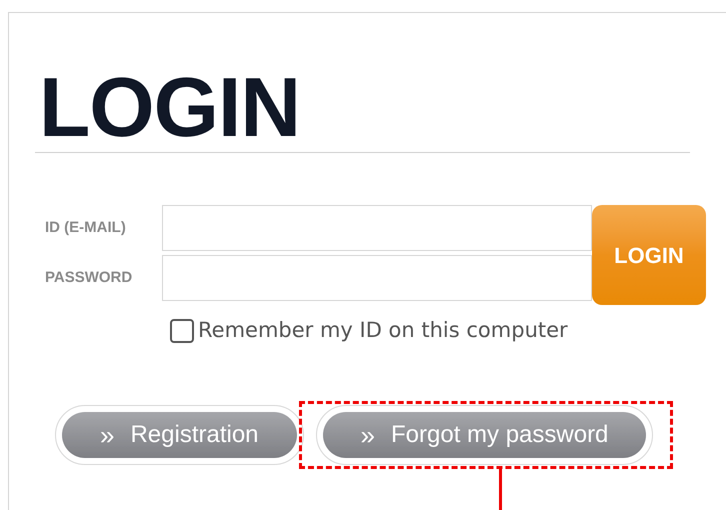  What do you see at coordinates (86, 228) in the screenshot?
I see `field-label: ID (E-MAIL)` at bounding box center [86, 228].